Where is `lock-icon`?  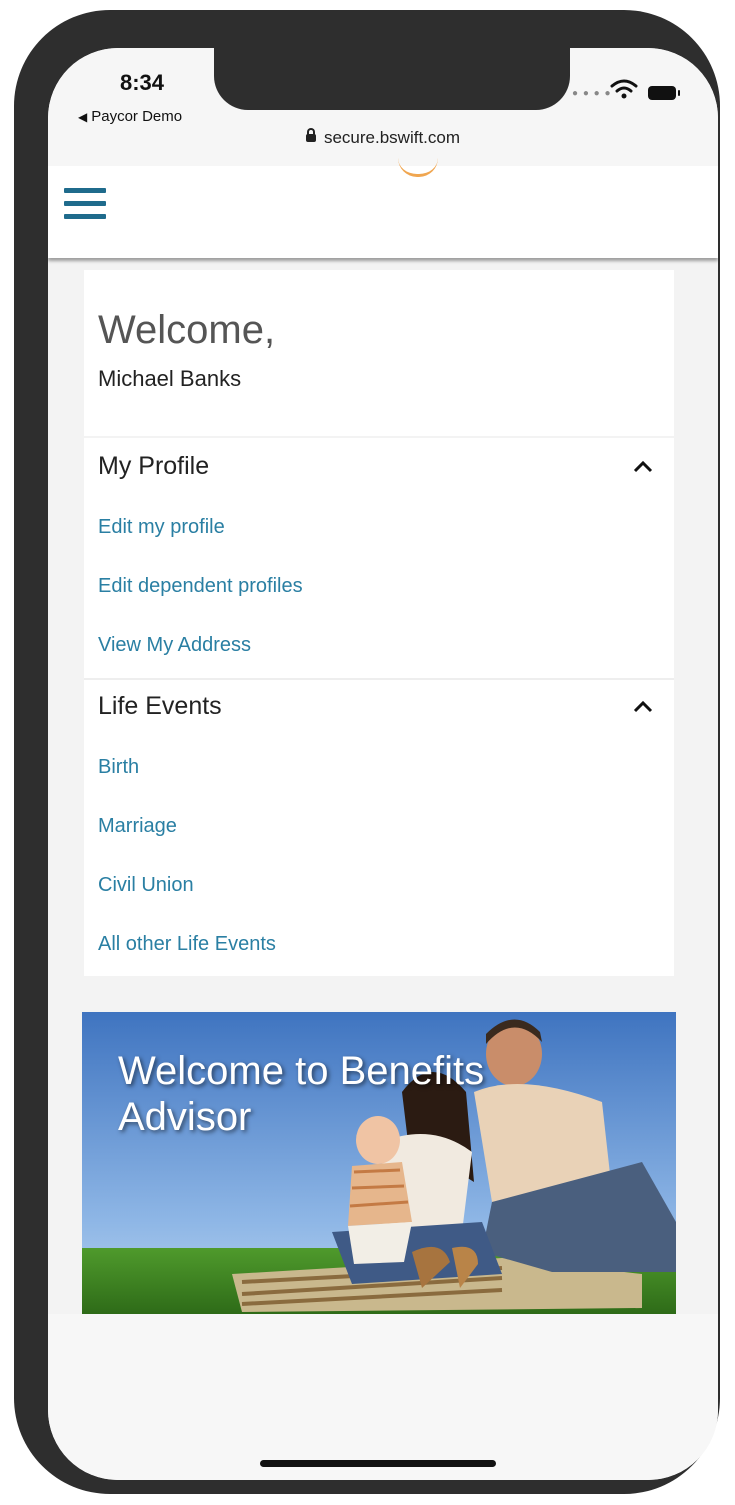
lock-icon is located at coordinates (310, 135).